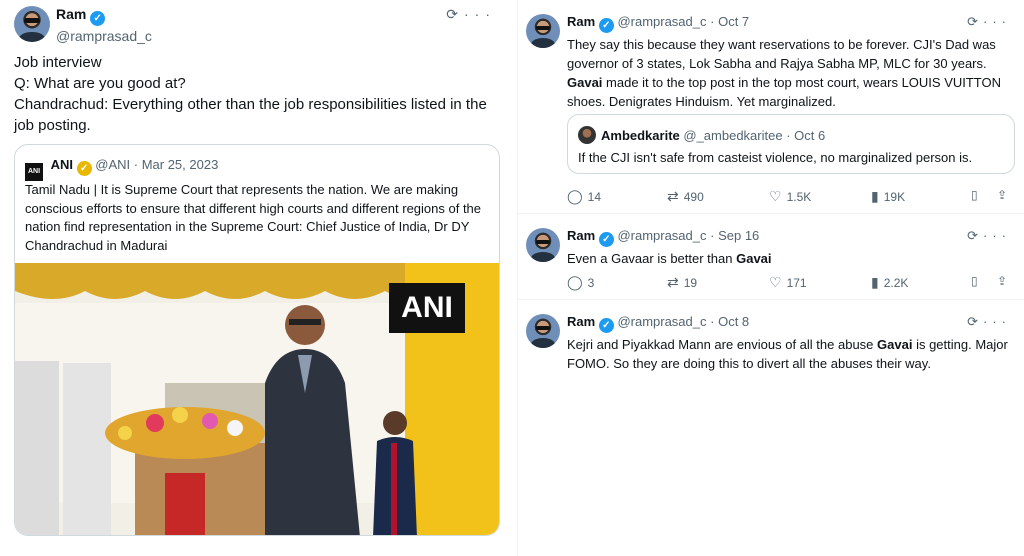  I want to click on text-part: Even a Gavaar is better than, so click(652, 258).